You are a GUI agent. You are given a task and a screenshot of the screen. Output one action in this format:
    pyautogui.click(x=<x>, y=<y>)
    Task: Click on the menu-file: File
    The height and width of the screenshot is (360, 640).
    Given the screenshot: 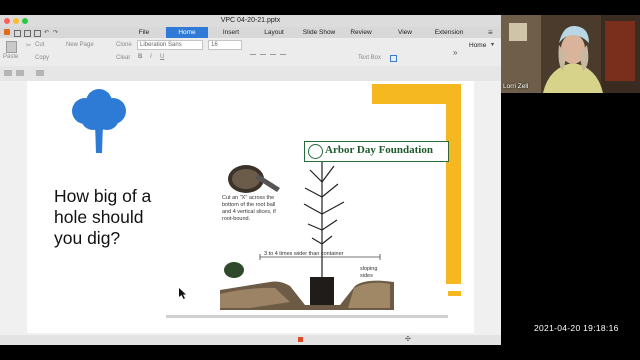 What is the action you would take?
    pyautogui.click(x=144, y=32)
    